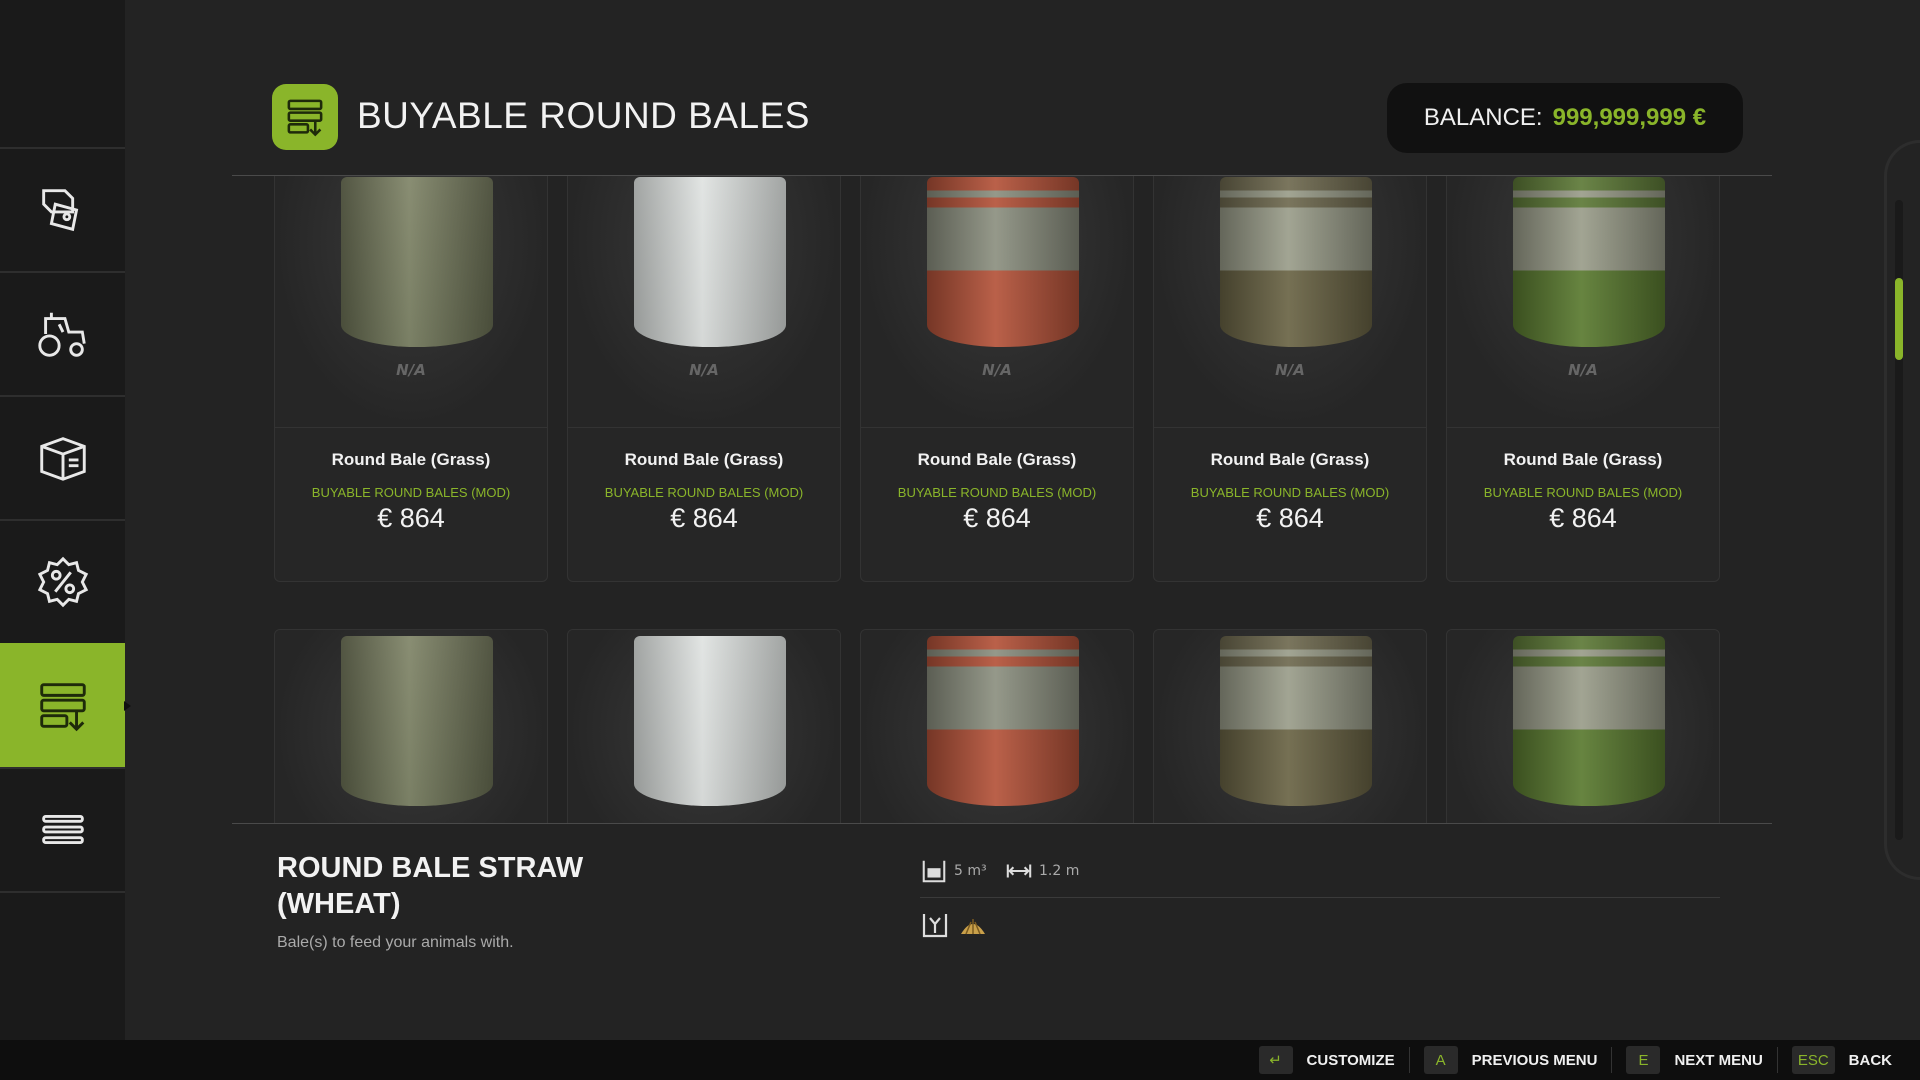 Image resolution: width=1920 pixels, height=1080 pixels. I want to click on balance-display: BALANCE: 999,999,999 €, so click(1565, 118).